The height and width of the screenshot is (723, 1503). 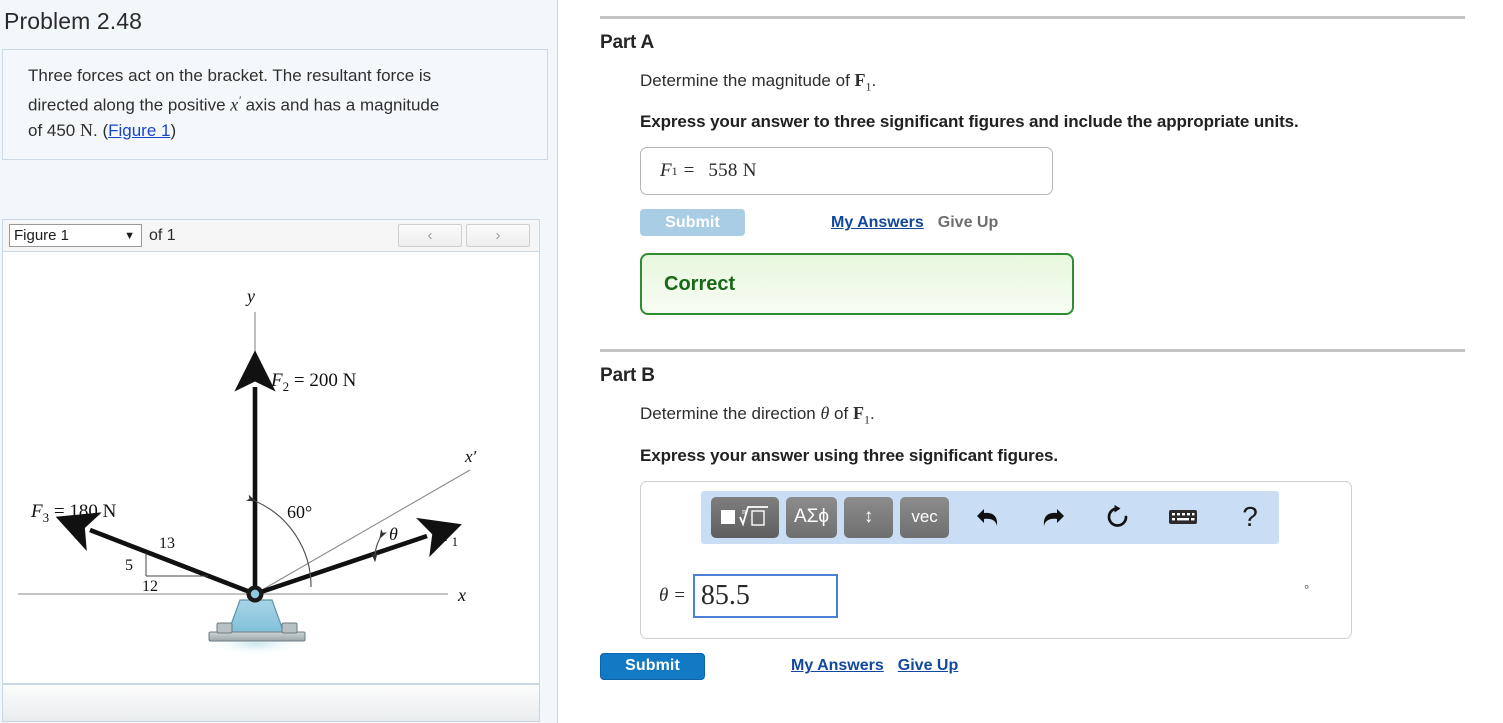 I want to click on statement-line-3c: ), so click(x=173, y=130).